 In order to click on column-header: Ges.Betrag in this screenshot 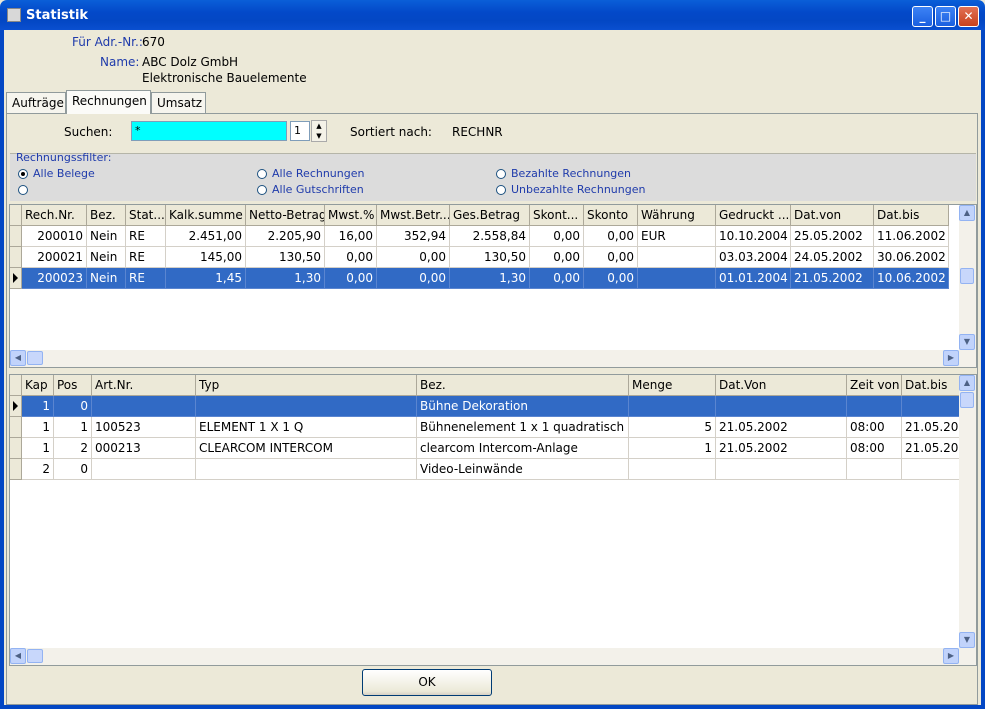, I will do `click(490, 215)`.